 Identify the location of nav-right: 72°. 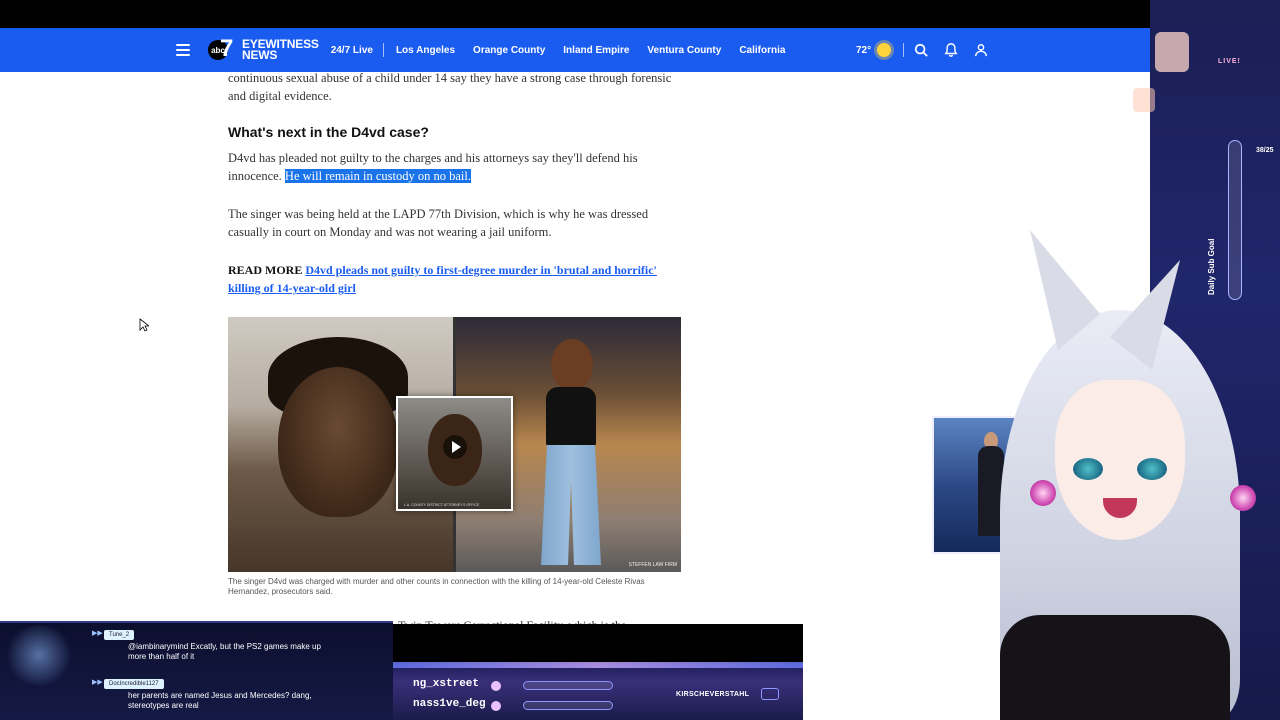
(926, 50).